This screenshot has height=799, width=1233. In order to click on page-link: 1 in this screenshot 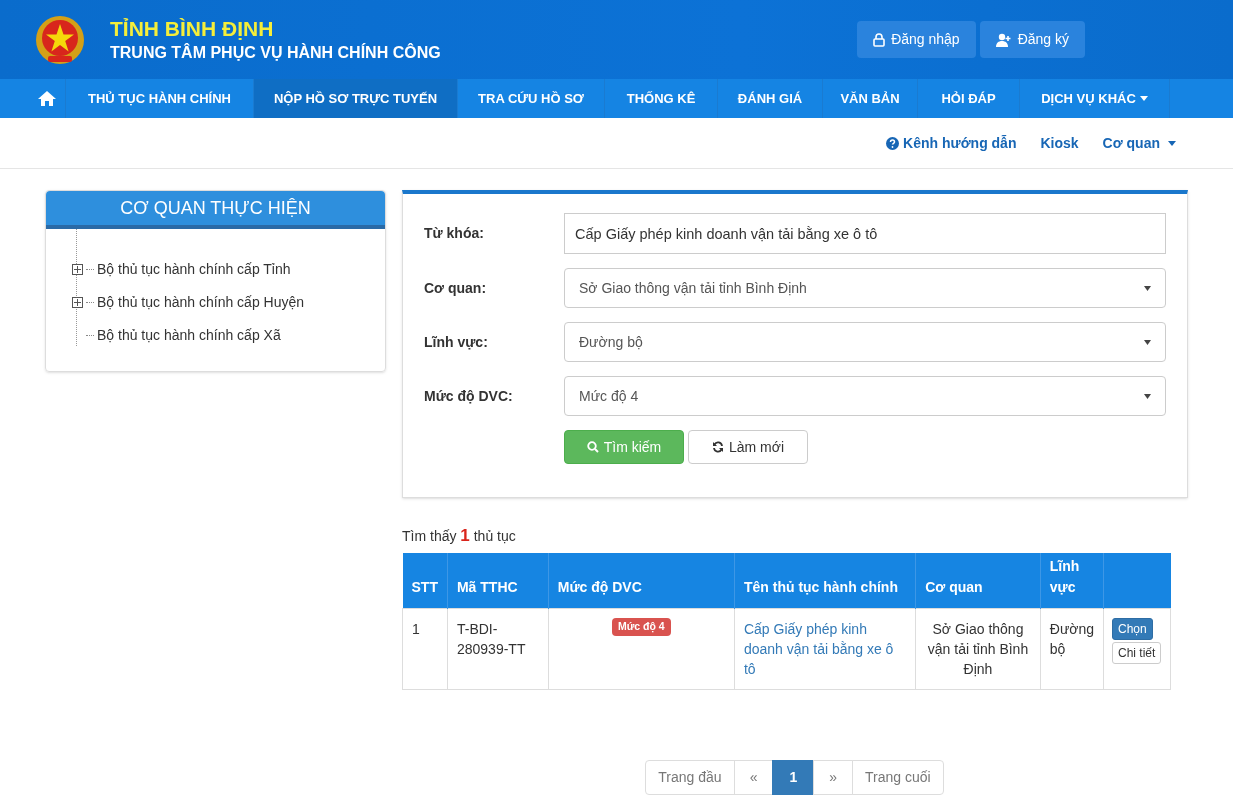, I will do `click(793, 777)`.